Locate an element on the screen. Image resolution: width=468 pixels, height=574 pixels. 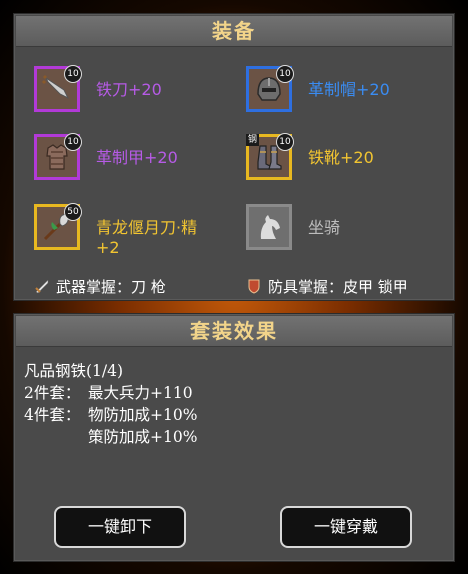
set-bonus-effect: 物防加成+10% is located at coordinates (143, 415).